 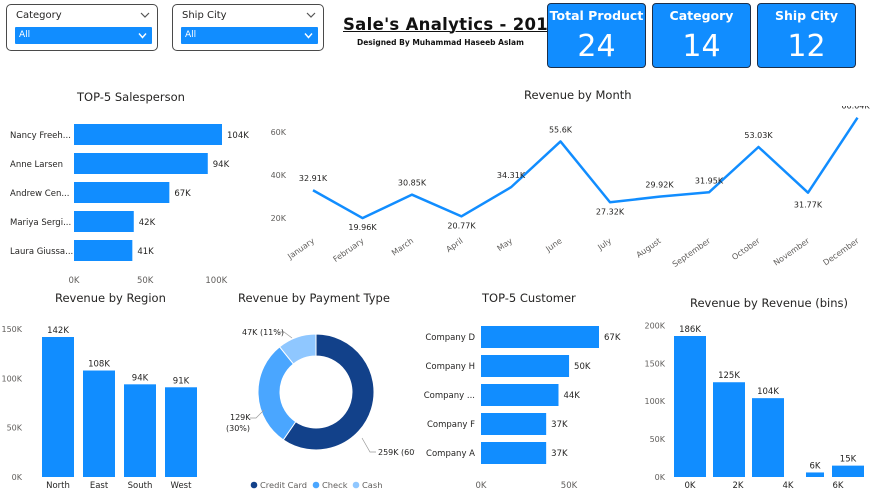 What do you see at coordinates (806, 15) in the screenshot?
I see `kpi-label: Ship City` at bounding box center [806, 15].